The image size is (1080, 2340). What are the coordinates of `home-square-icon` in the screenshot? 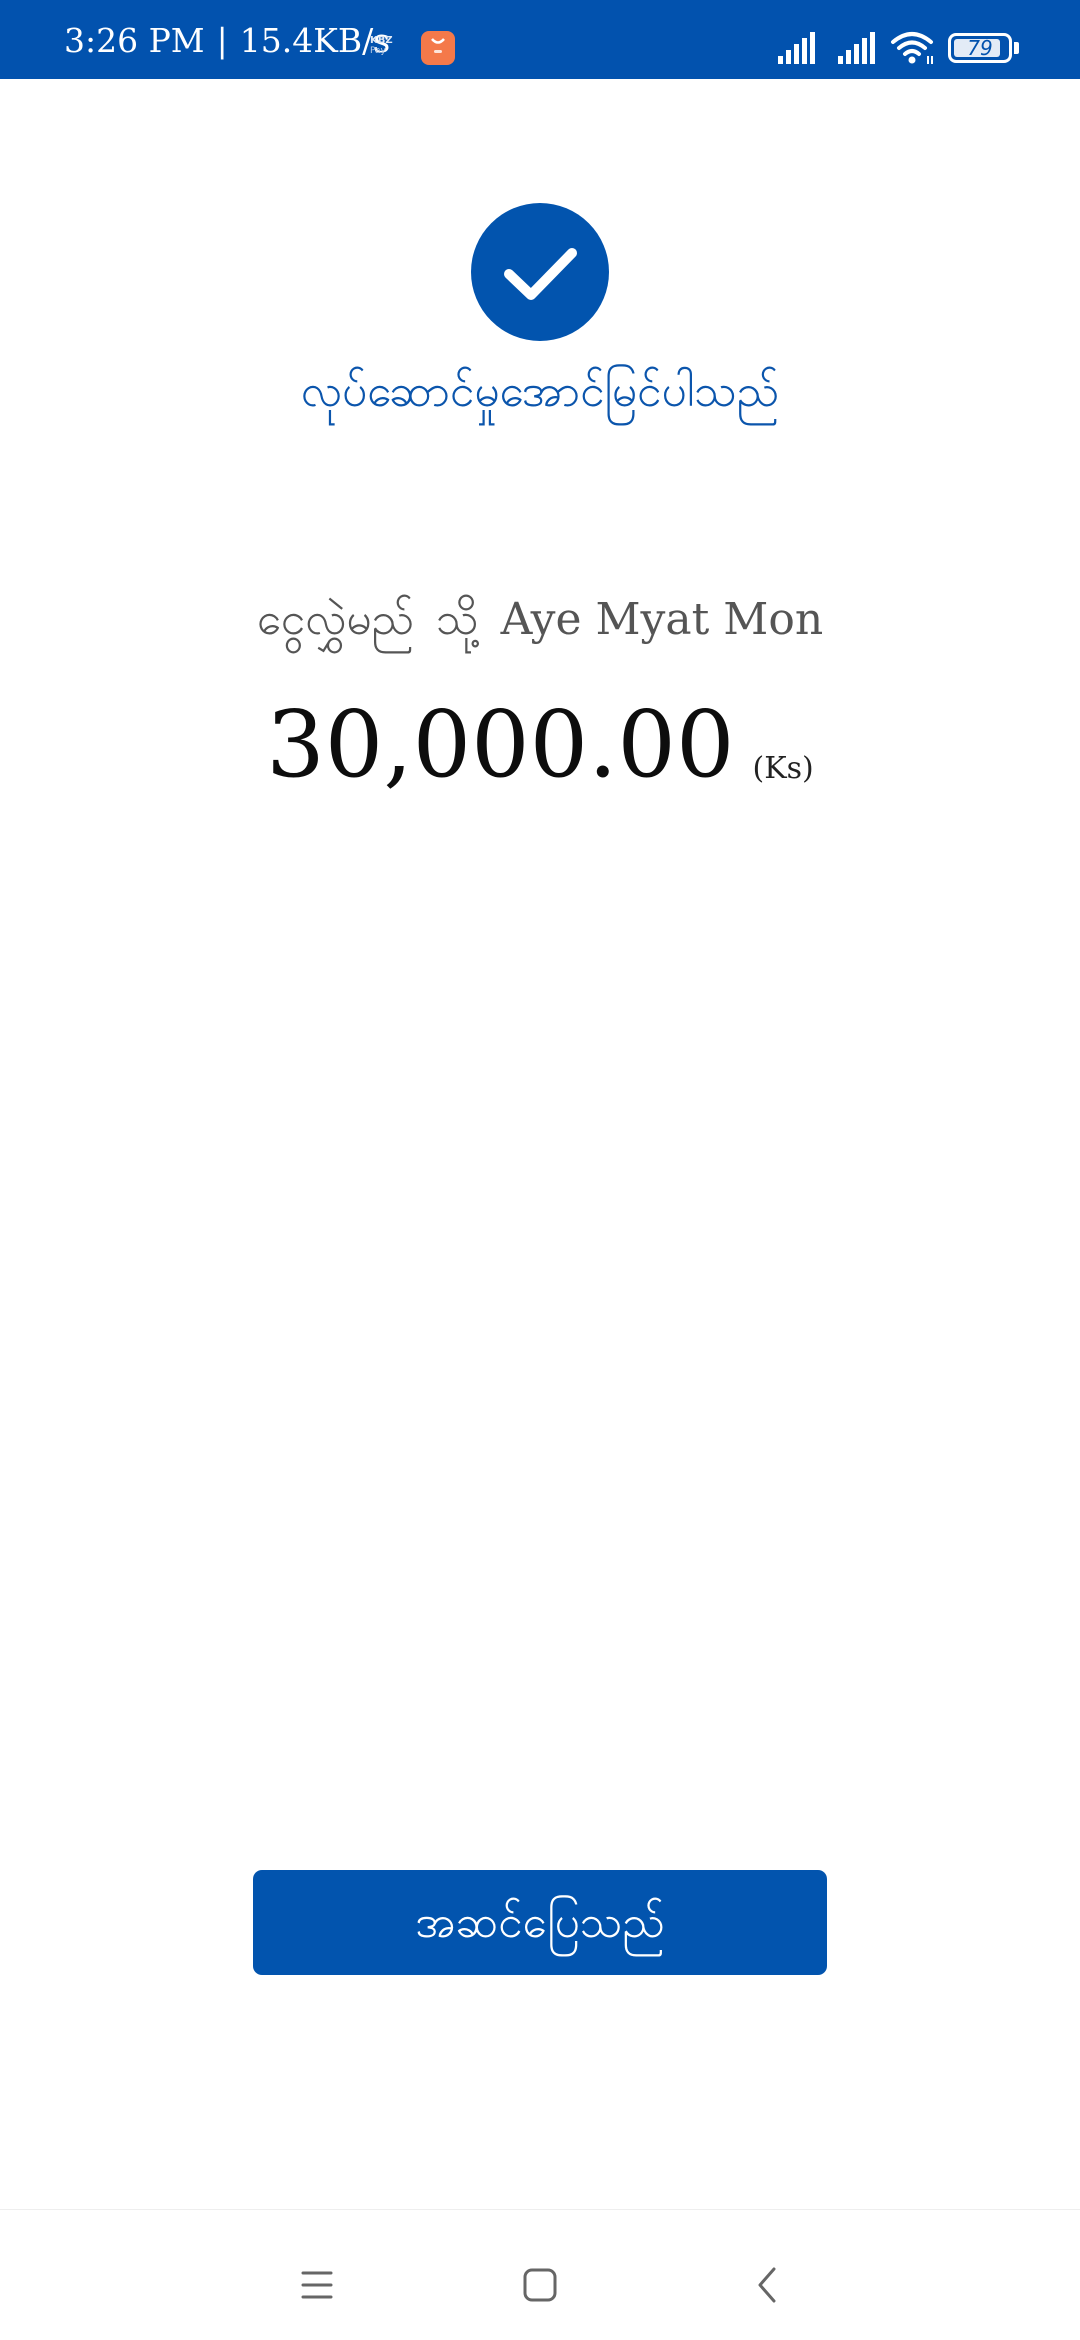 It's located at (540, 2285).